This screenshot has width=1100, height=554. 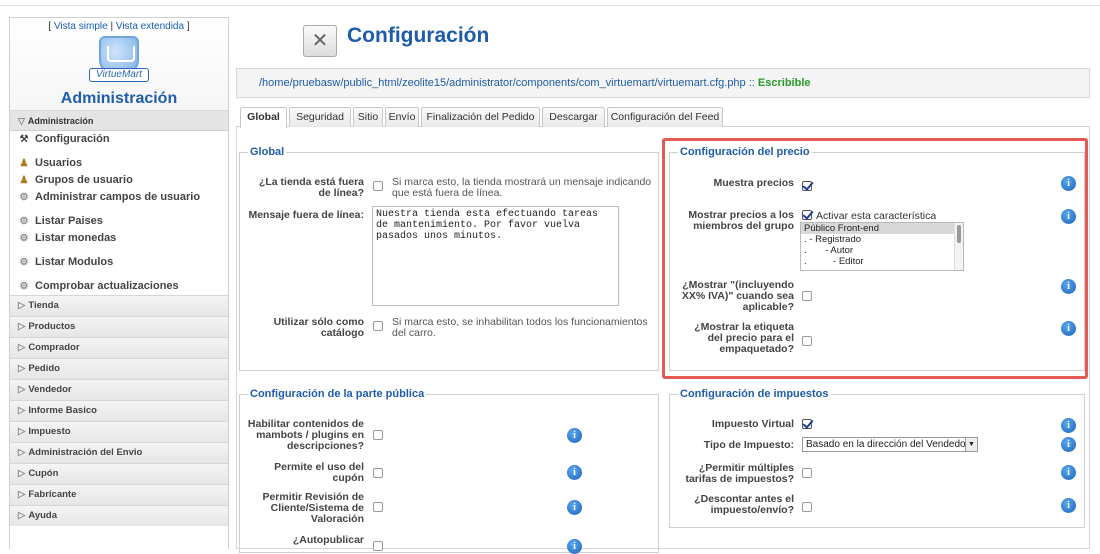 What do you see at coordinates (402, 117) in the screenshot?
I see `tab-envio: Envío` at bounding box center [402, 117].